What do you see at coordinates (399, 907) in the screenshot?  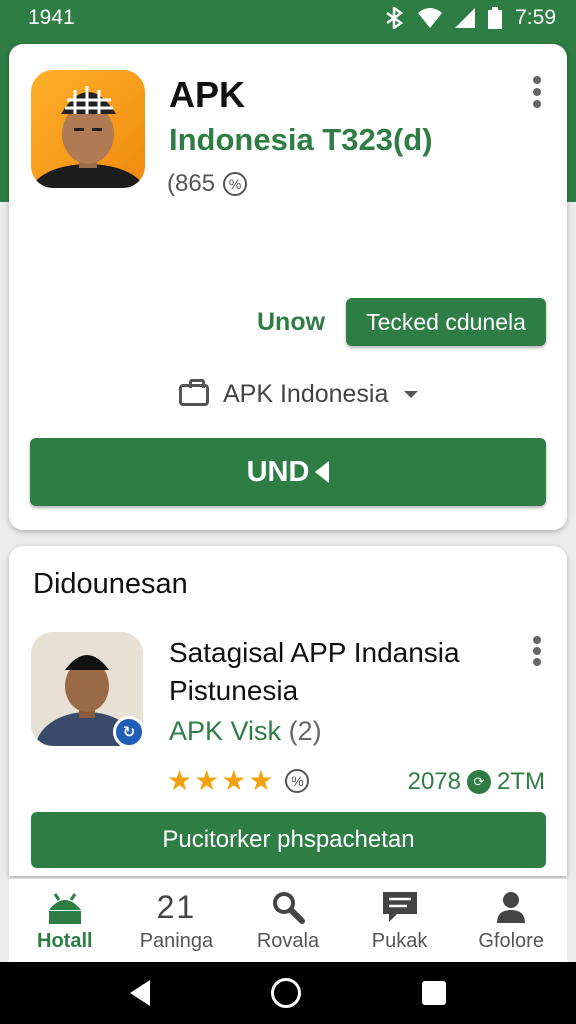 I see `message-icon` at bounding box center [399, 907].